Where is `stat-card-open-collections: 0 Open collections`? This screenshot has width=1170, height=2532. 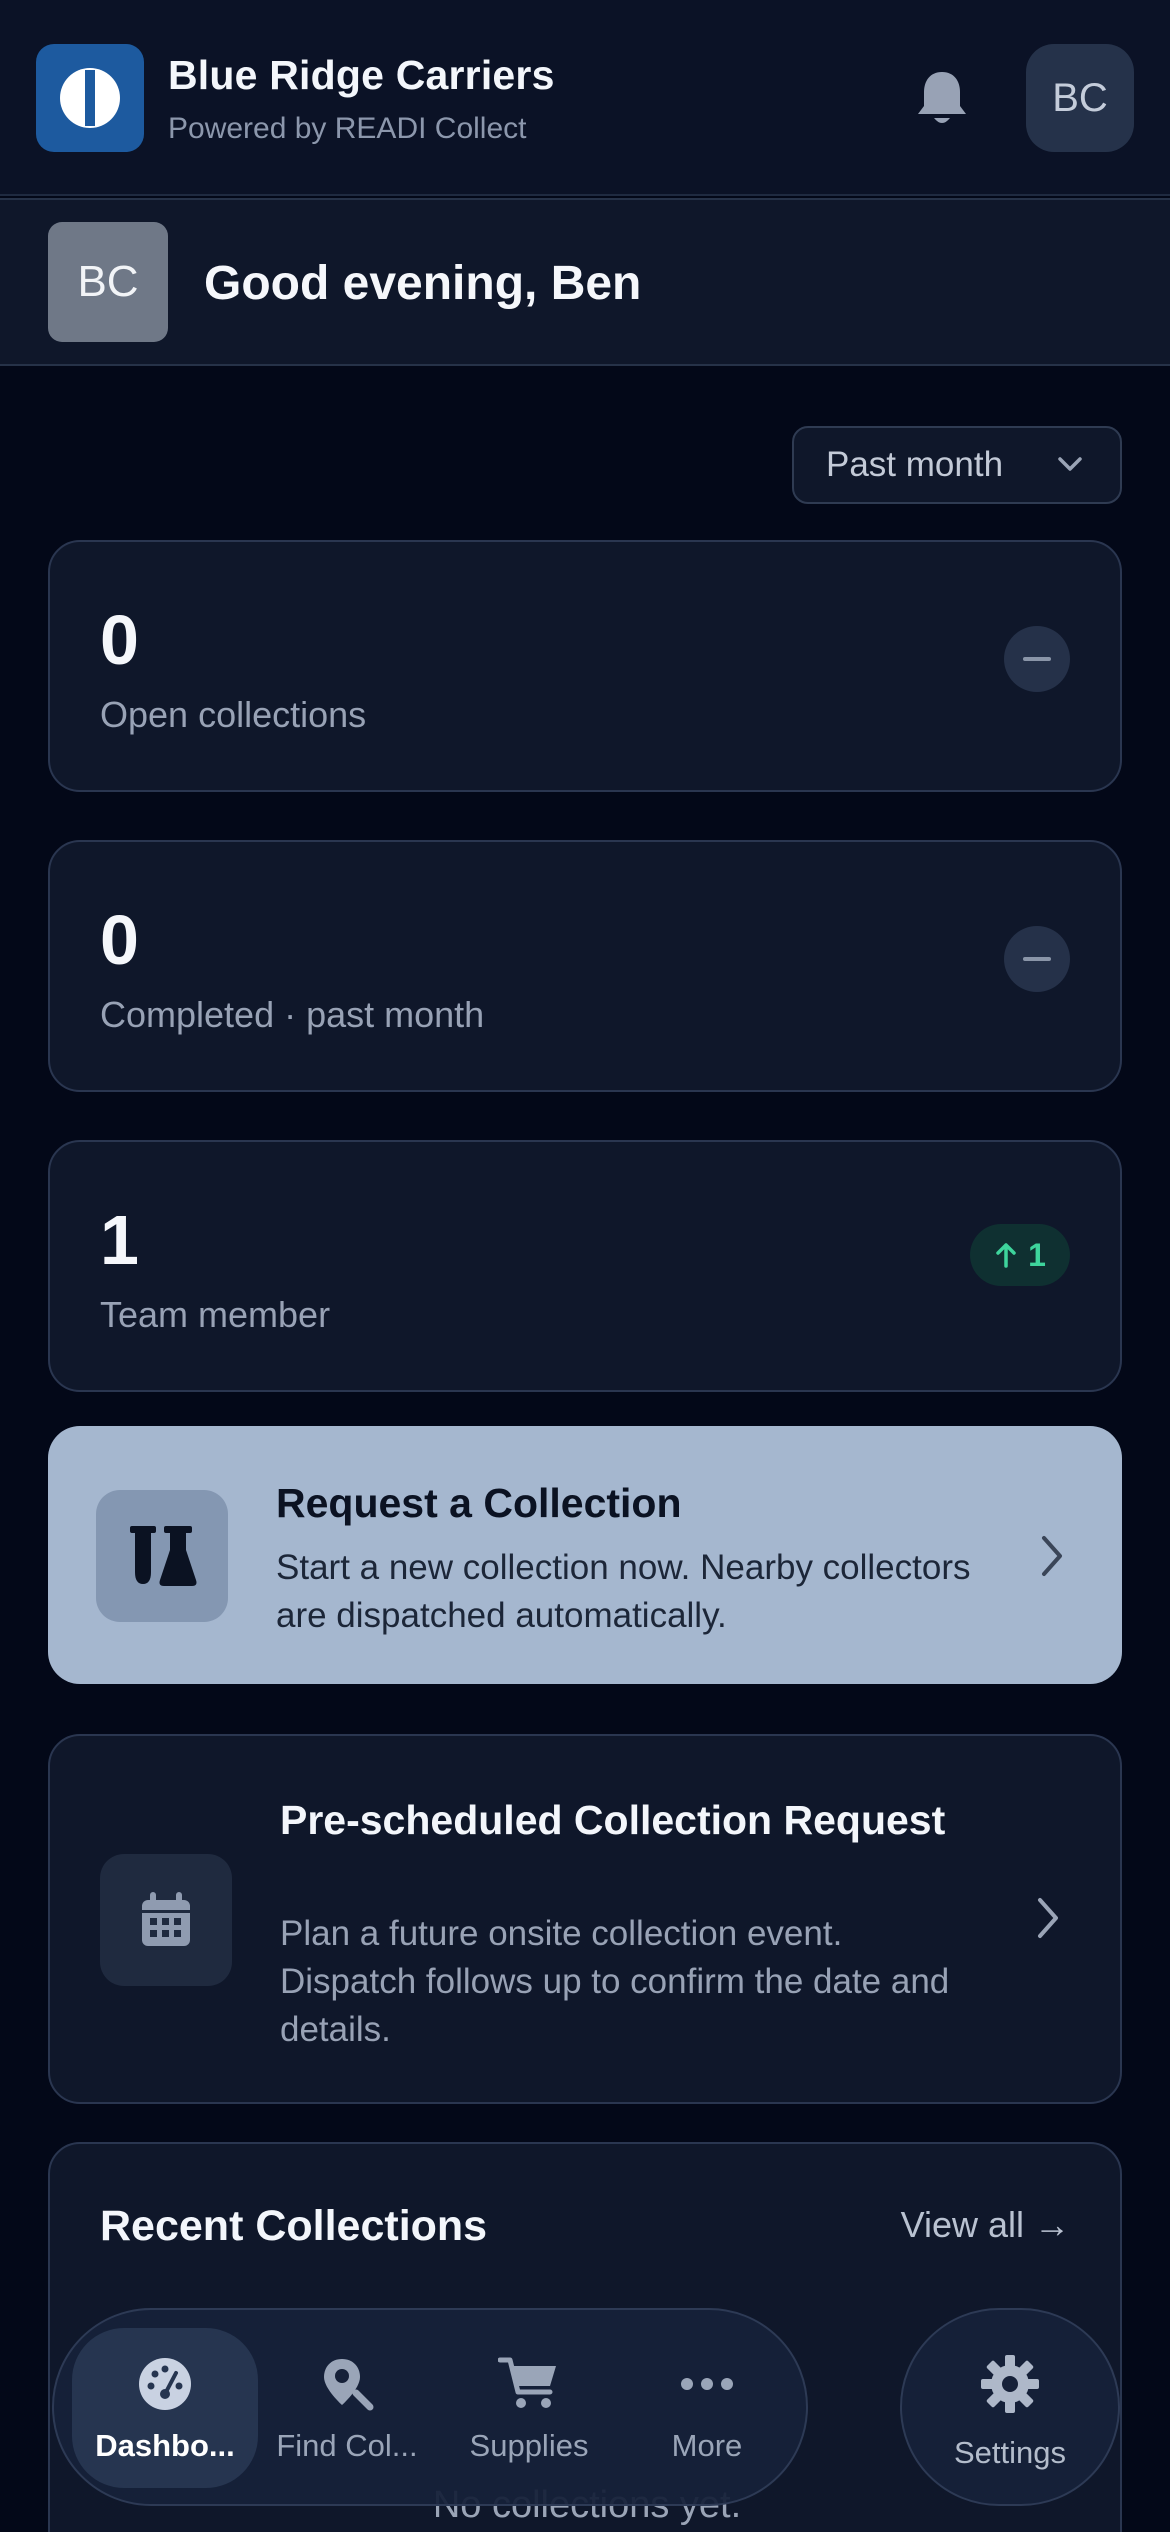 stat-card-open-collections: 0 Open collections is located at coordinates (585, 666).